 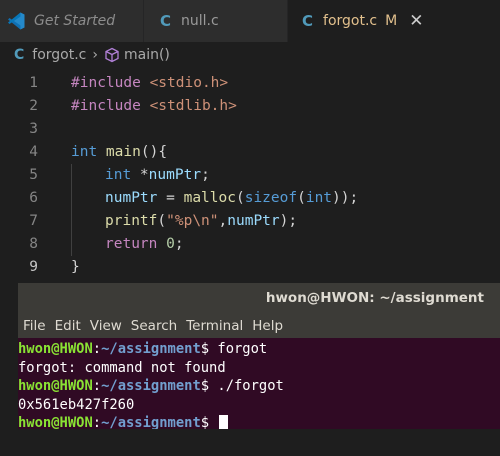 I want to click on line-number: 6, so click(x=33, y=198).